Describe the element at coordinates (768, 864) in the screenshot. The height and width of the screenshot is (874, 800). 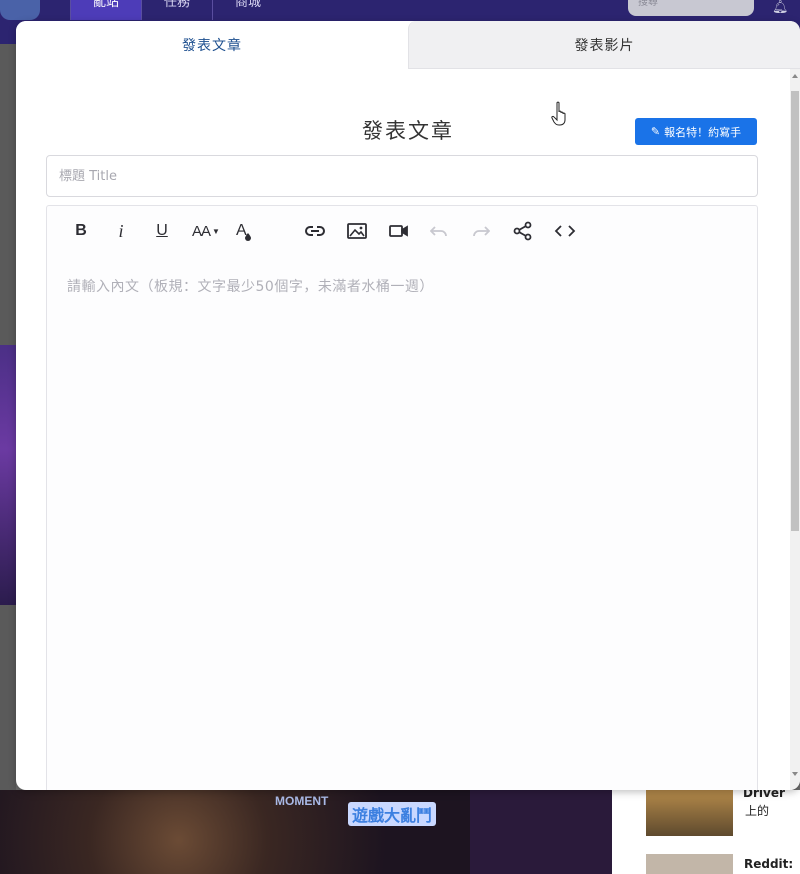
I see `side-article-title: Reddit:` at that location.